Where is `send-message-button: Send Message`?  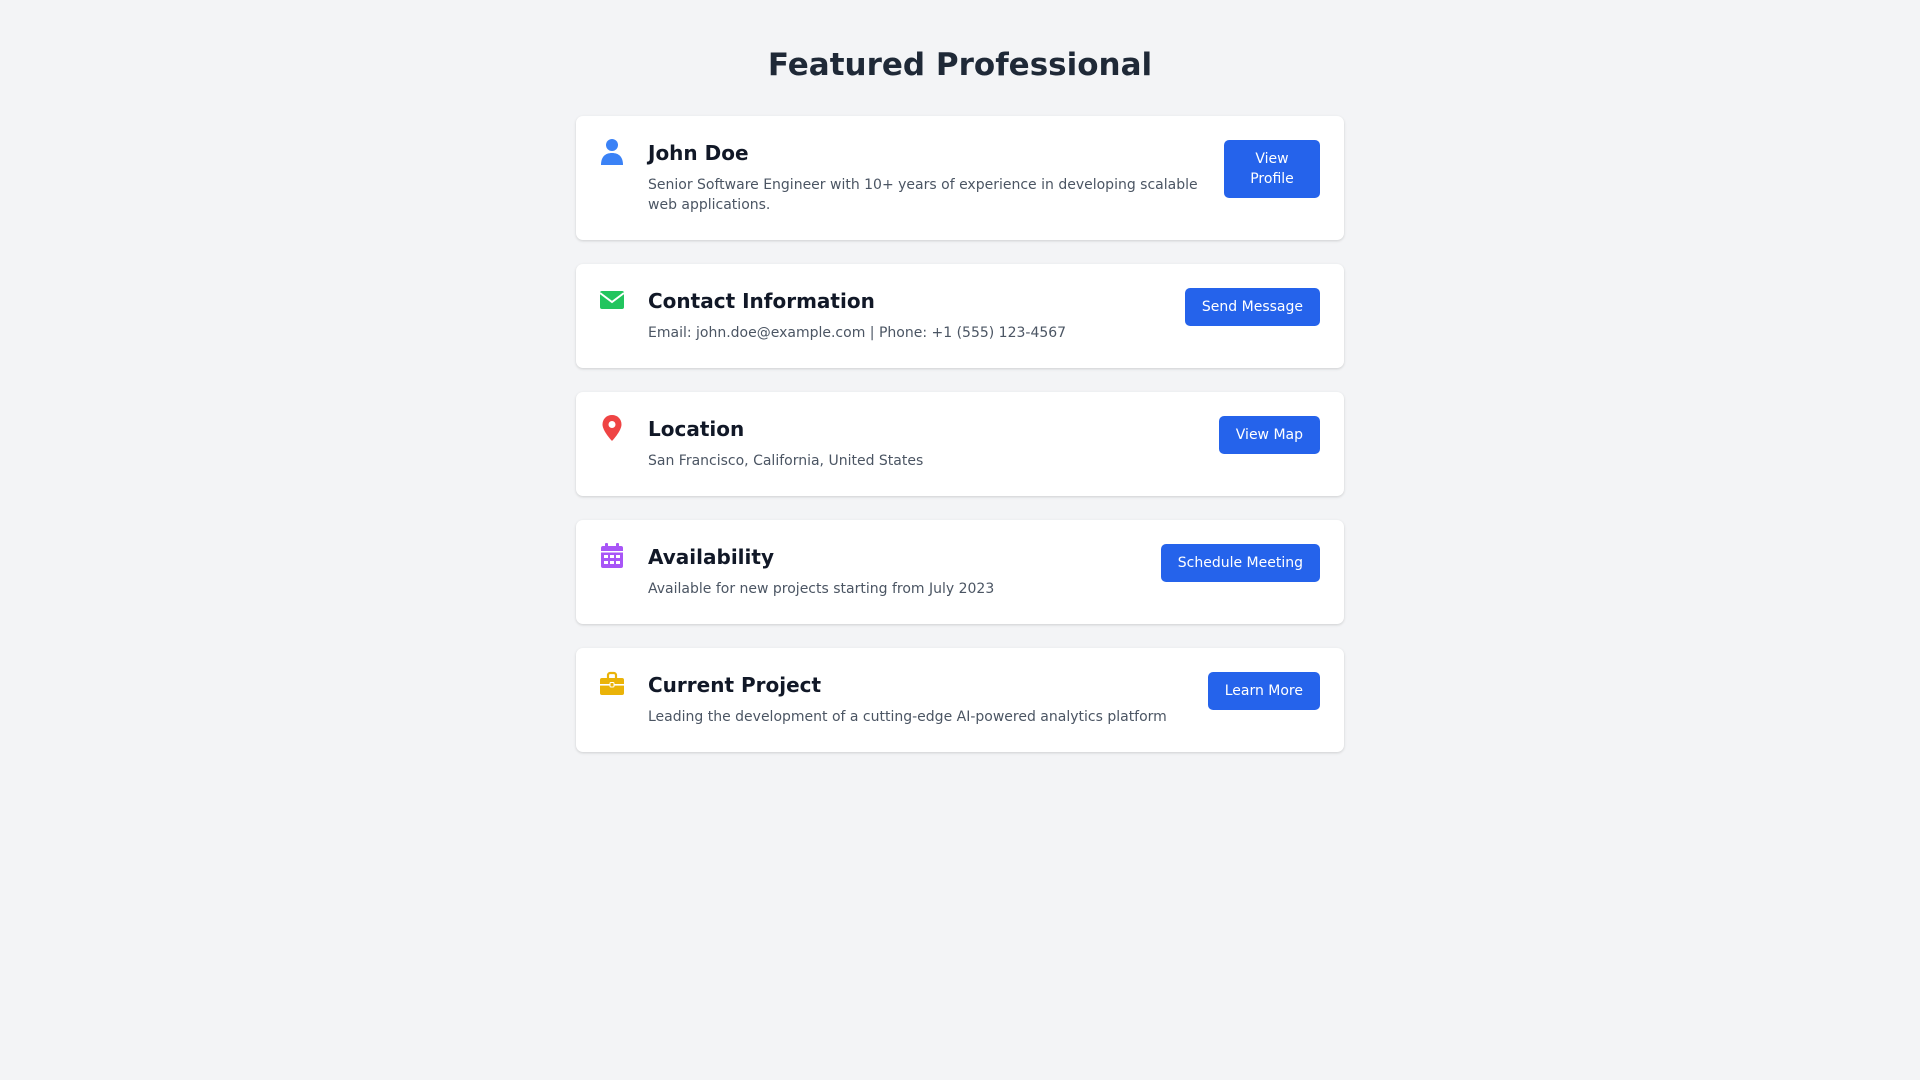
send-message-button: Send Message is located at coordinates (1252, 307).